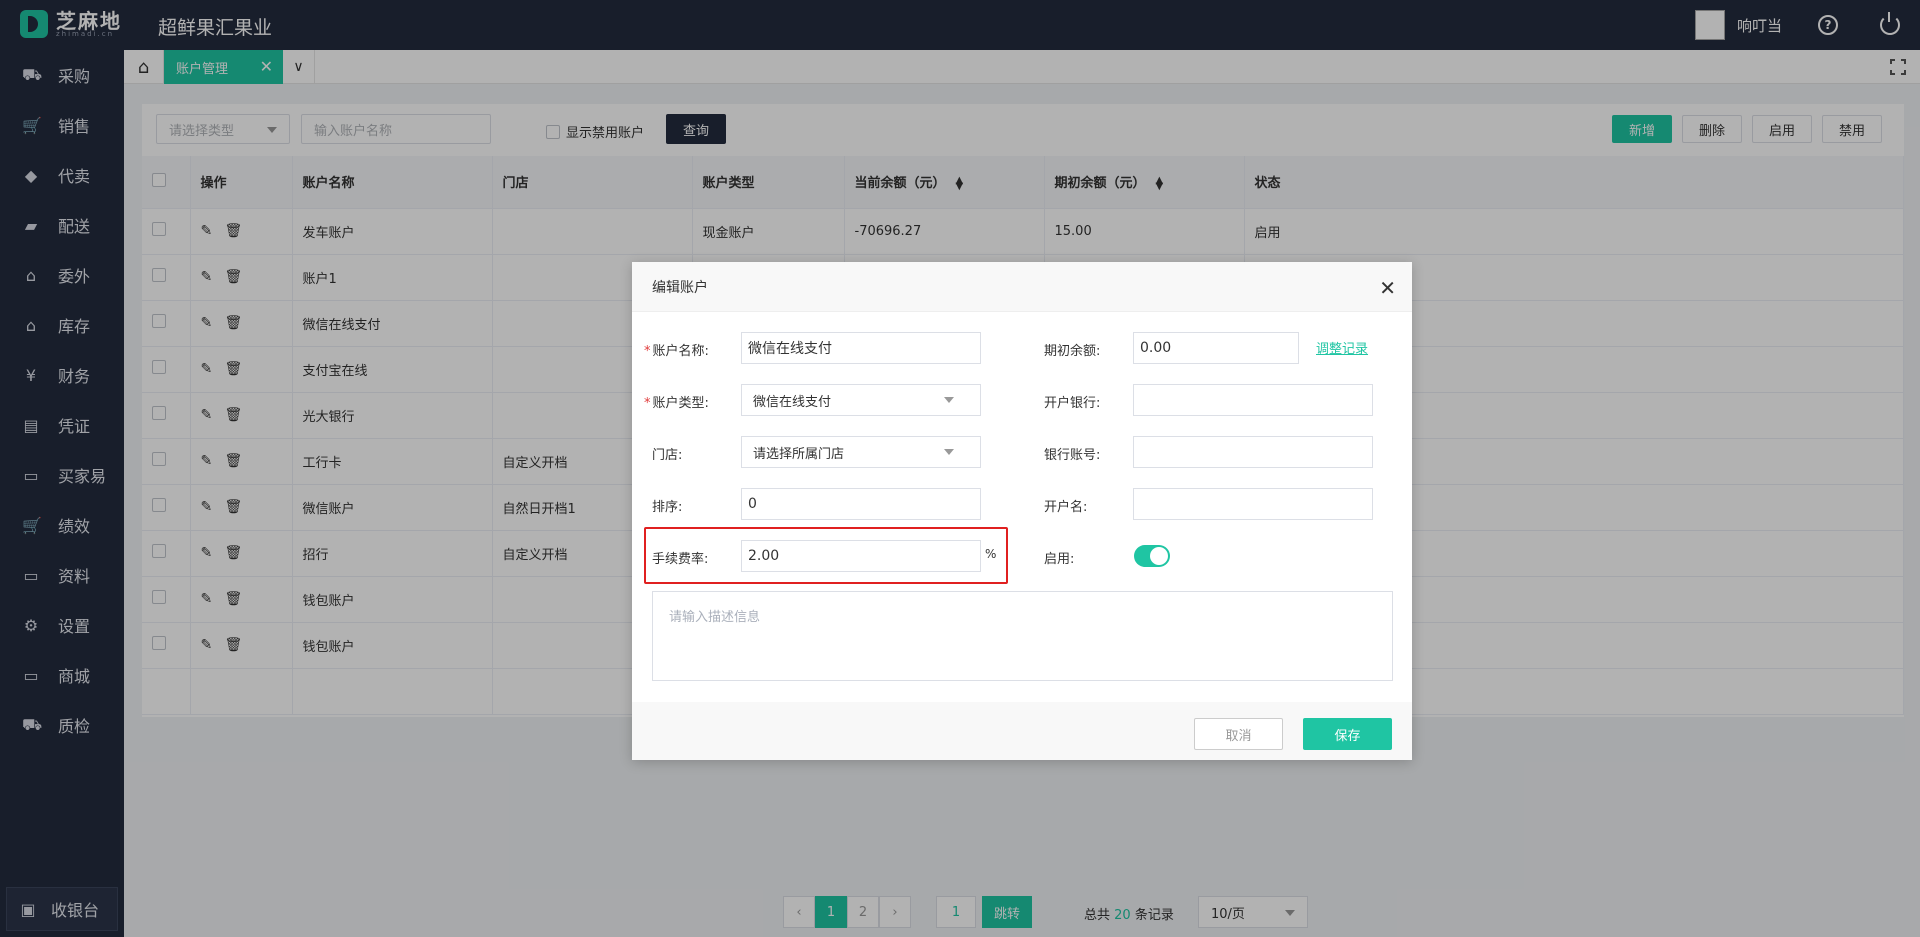 This screenshot has height=937, width=1920. What do you see at coordinates (1022, 287) in the screenshot?
I see `dialog-header: 编辑账户` at bounding box center [1022, 287].